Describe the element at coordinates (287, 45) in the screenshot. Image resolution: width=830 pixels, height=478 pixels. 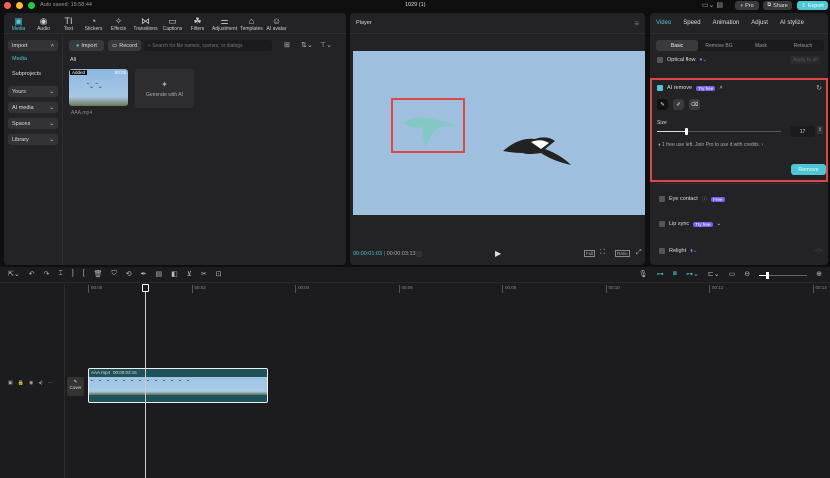
I see `grid-view-icon: ⊞` at that location.